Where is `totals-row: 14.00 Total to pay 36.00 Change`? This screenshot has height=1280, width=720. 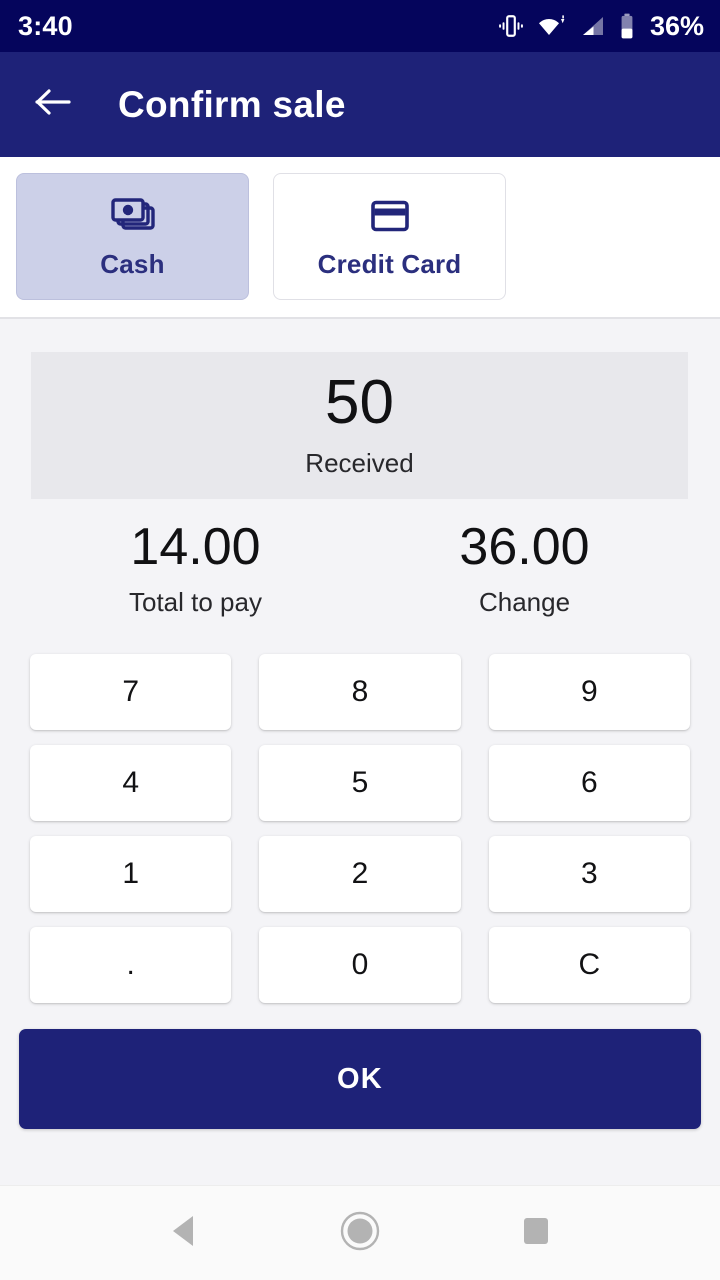 totals-row: 14.00 Total to pay 36.00 Change is located at coordinates (360, 569).